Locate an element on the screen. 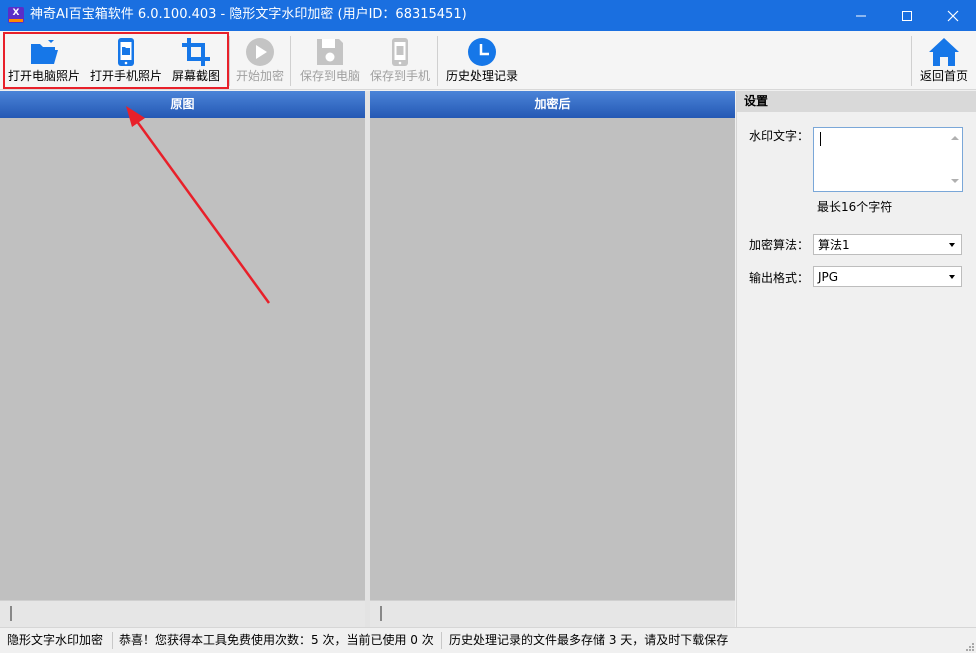  status-storage: 历史处理记录的文件最多存储 3 天，请及时下载保存 is located at coordinates (589, 640).